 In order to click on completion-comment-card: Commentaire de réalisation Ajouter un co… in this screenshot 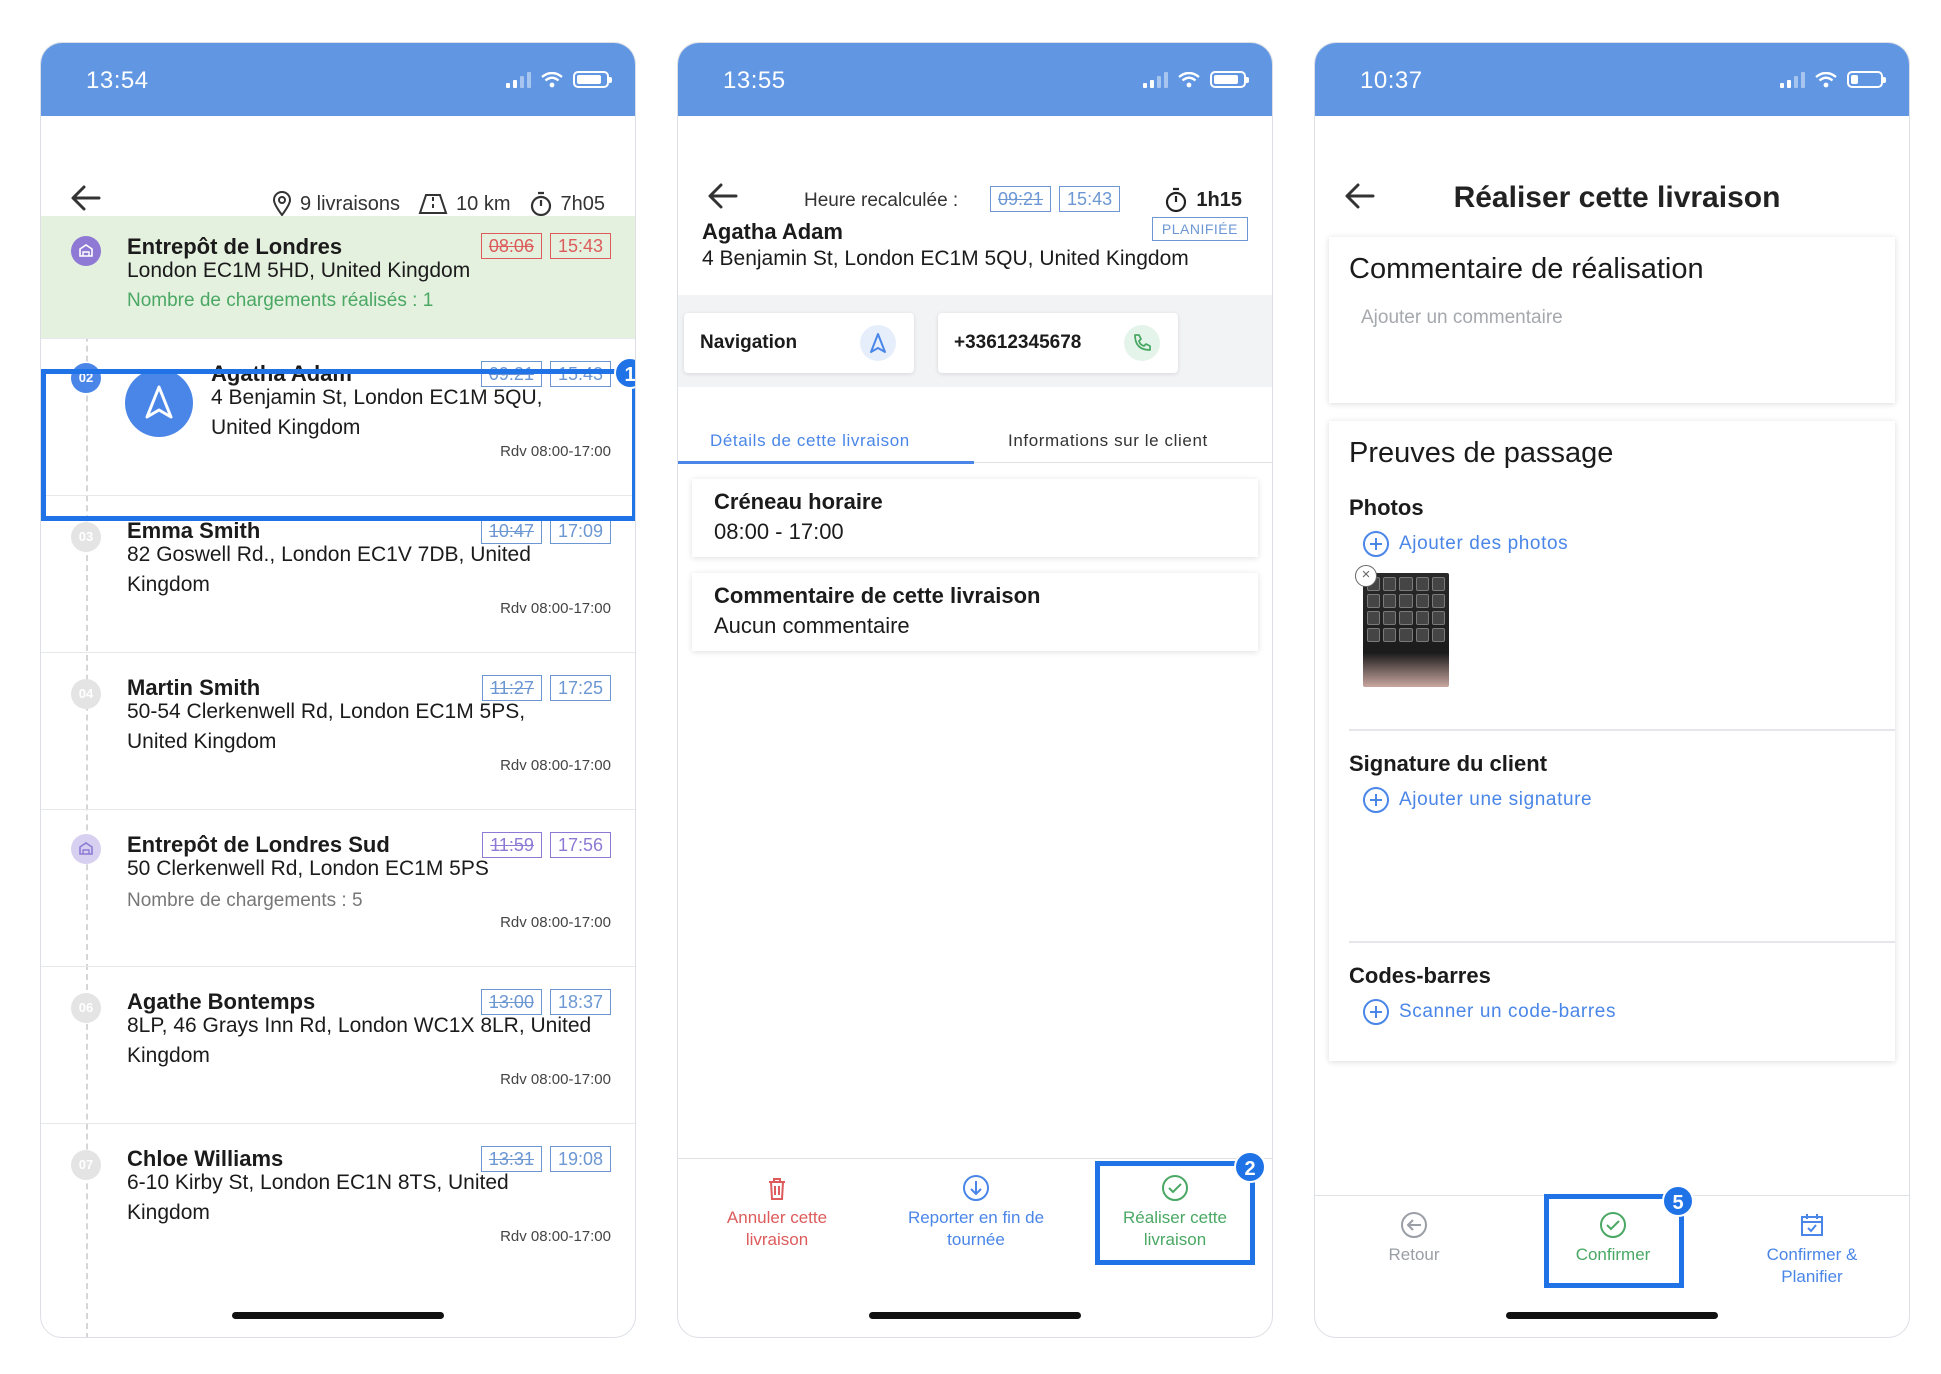, I will do `click(1612, 320)`.